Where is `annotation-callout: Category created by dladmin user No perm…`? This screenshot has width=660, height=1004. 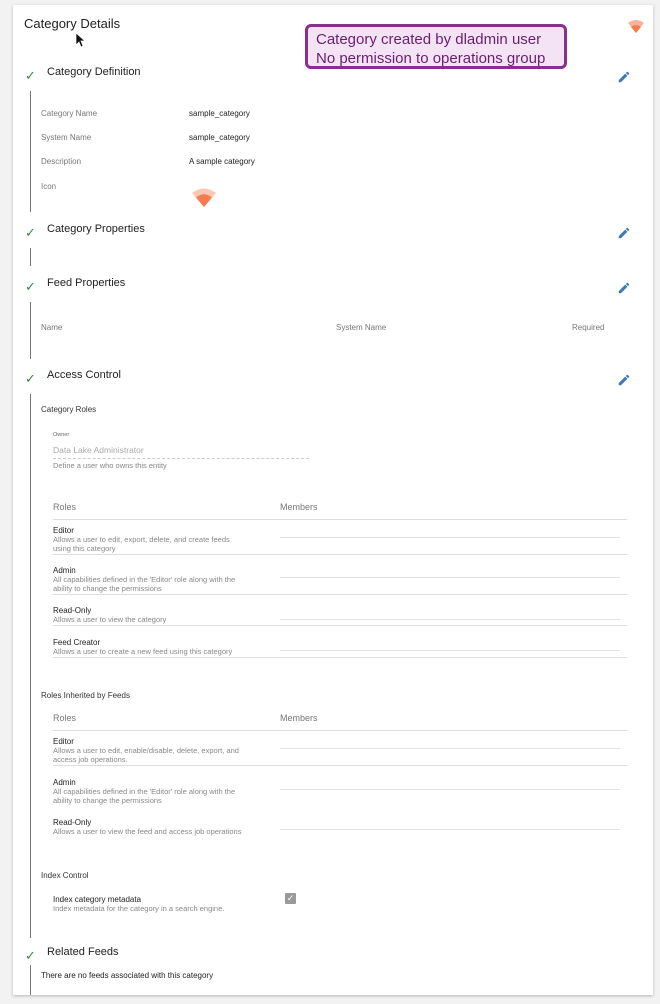 annotation-callout: Category created by dladmin user No perm… is located at coordinates (436, 46).